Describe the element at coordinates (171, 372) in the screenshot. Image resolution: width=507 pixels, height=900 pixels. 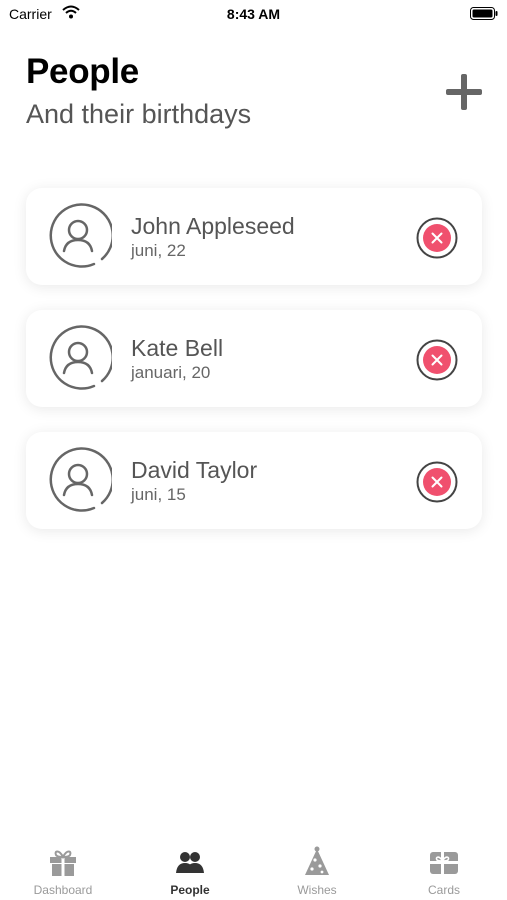
I see `person-birthday: januari, 20` at that location.